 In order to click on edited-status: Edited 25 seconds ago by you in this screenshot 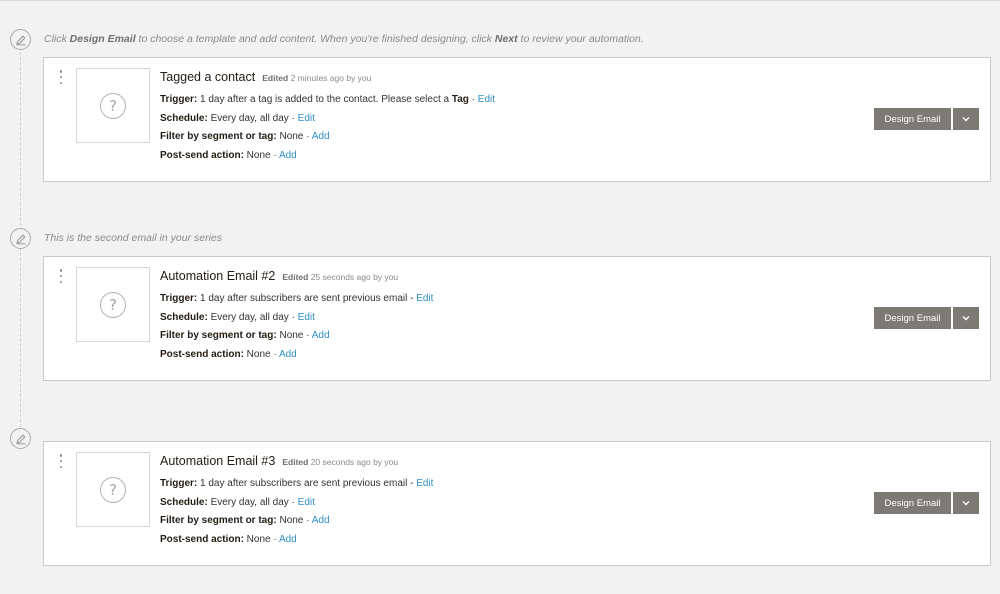, I will do `click(340, 277)`.